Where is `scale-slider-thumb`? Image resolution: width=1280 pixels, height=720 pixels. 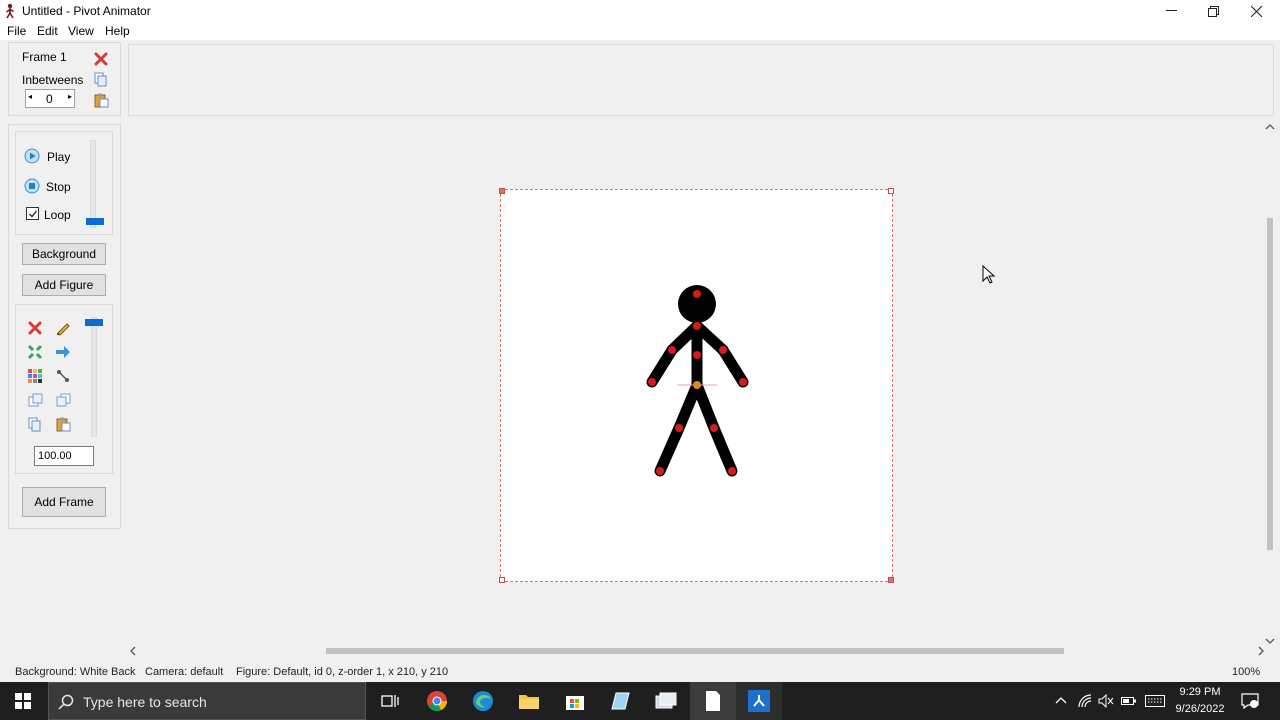
scale-slider-thumb is located at coordinates (94, 322).